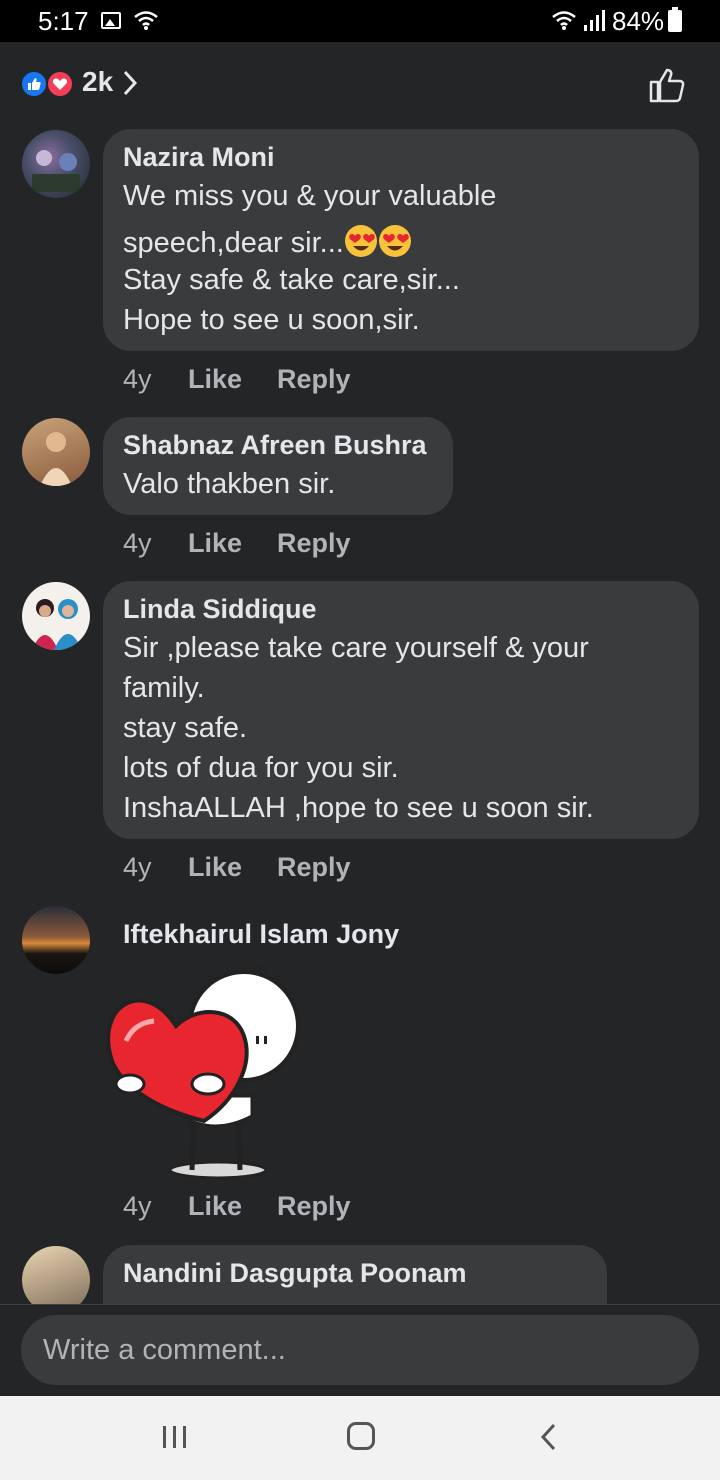  What do you see at coordinates (675, 19) in the screenshot?
I see `battery-icon` at bounding box center [675, 19].